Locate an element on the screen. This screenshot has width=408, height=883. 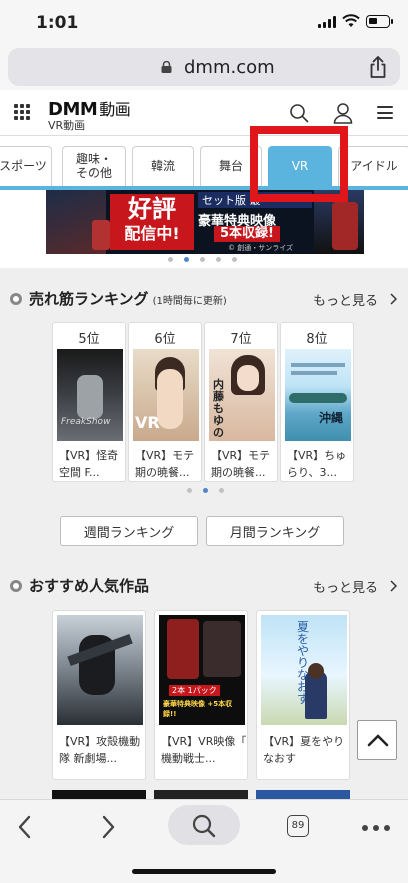
wifi-icon is located at coordinates (351, 20).